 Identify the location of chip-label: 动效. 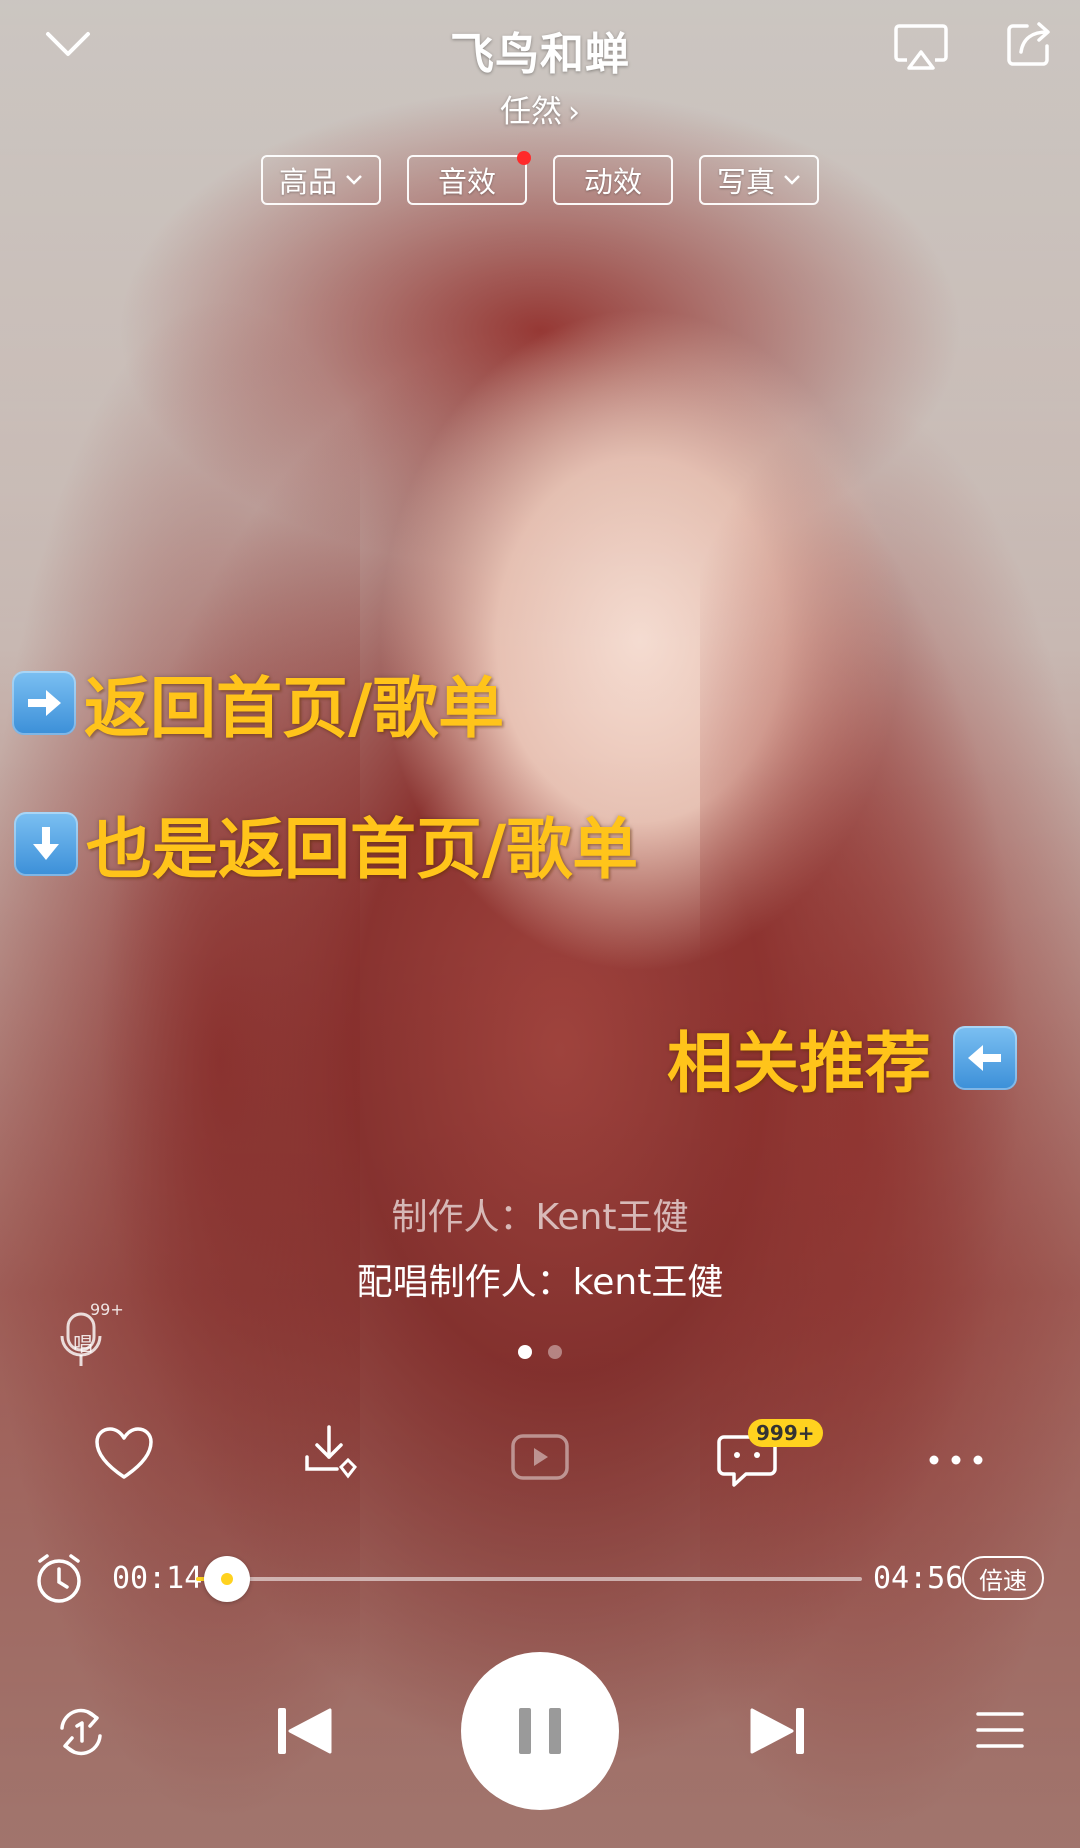
(612, 182).